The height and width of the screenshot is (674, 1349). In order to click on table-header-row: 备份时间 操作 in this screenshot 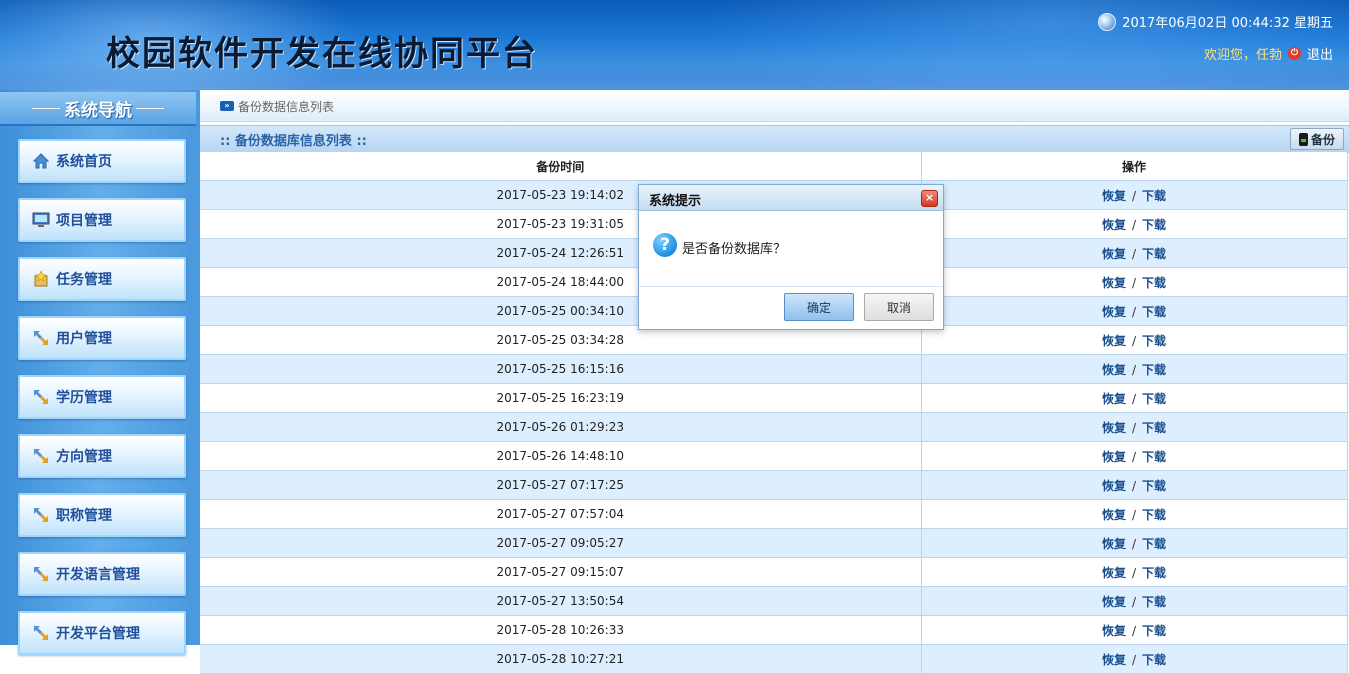, I will do `click(774, 166)`.